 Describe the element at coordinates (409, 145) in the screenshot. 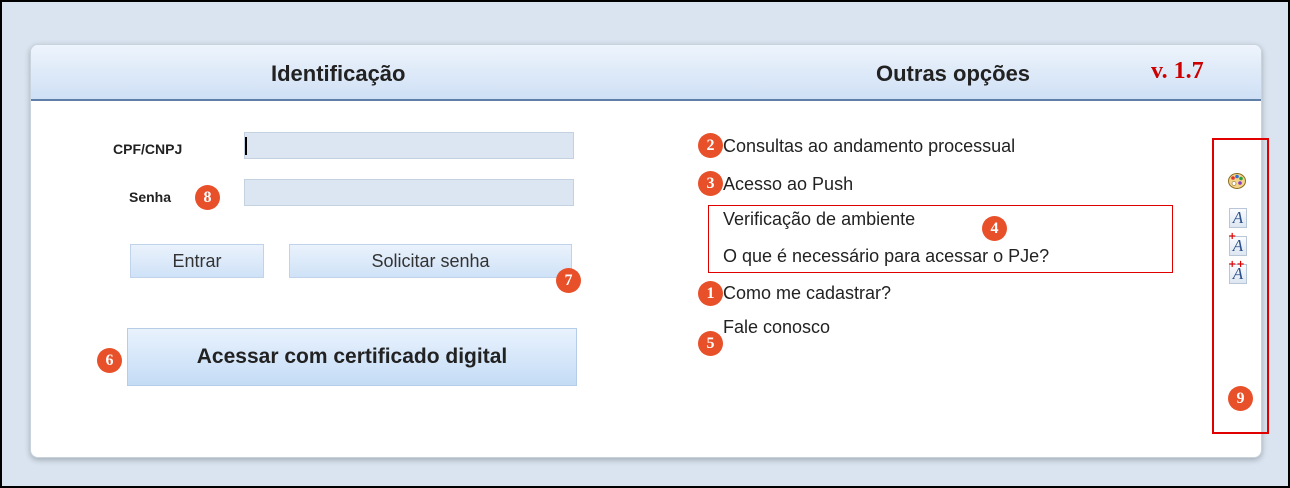

I see `cpf-input` at that location.